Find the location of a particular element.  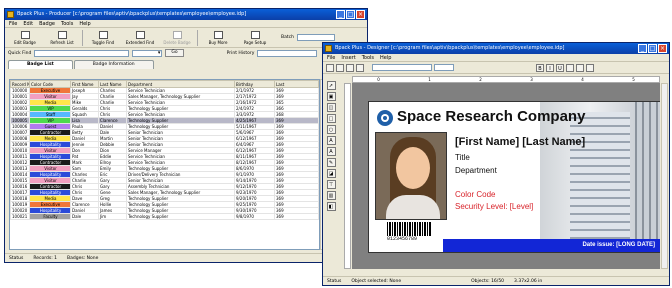

delete-badge-button: Delete Badge is located at coordinates (177, 38).